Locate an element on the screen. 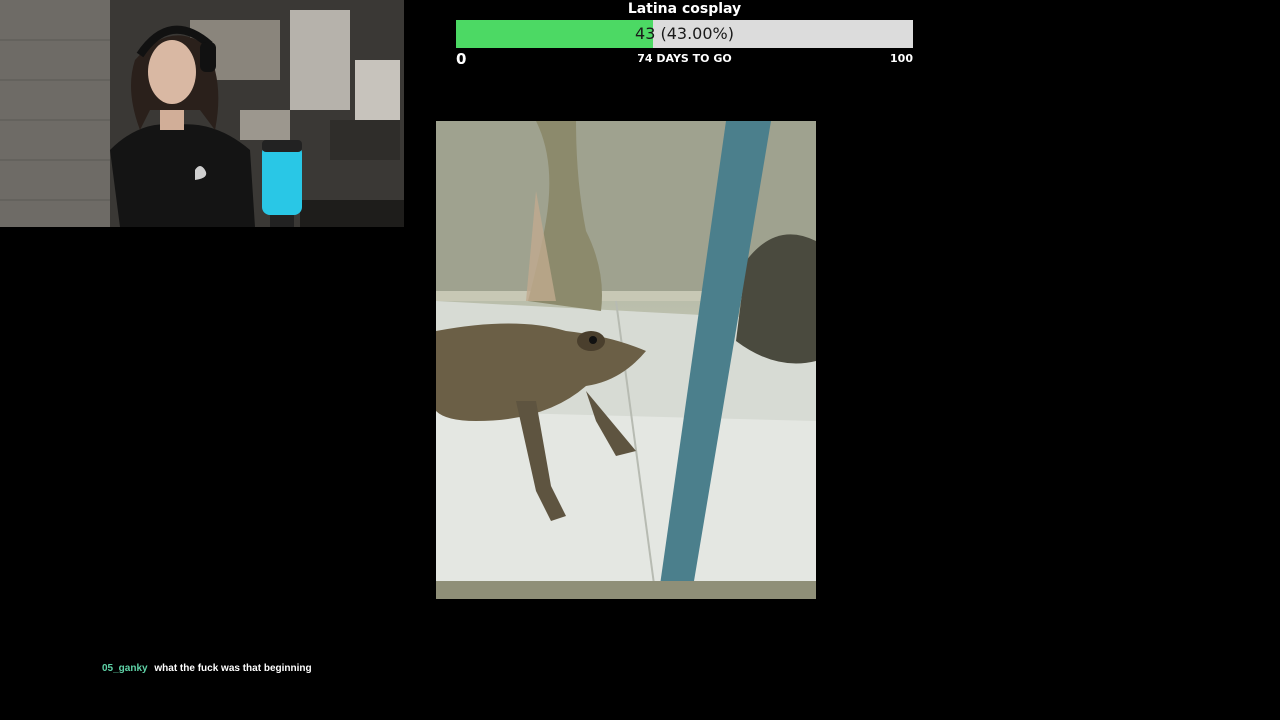  goal-title: Latina cosplay is located at coordinates (684, 9).